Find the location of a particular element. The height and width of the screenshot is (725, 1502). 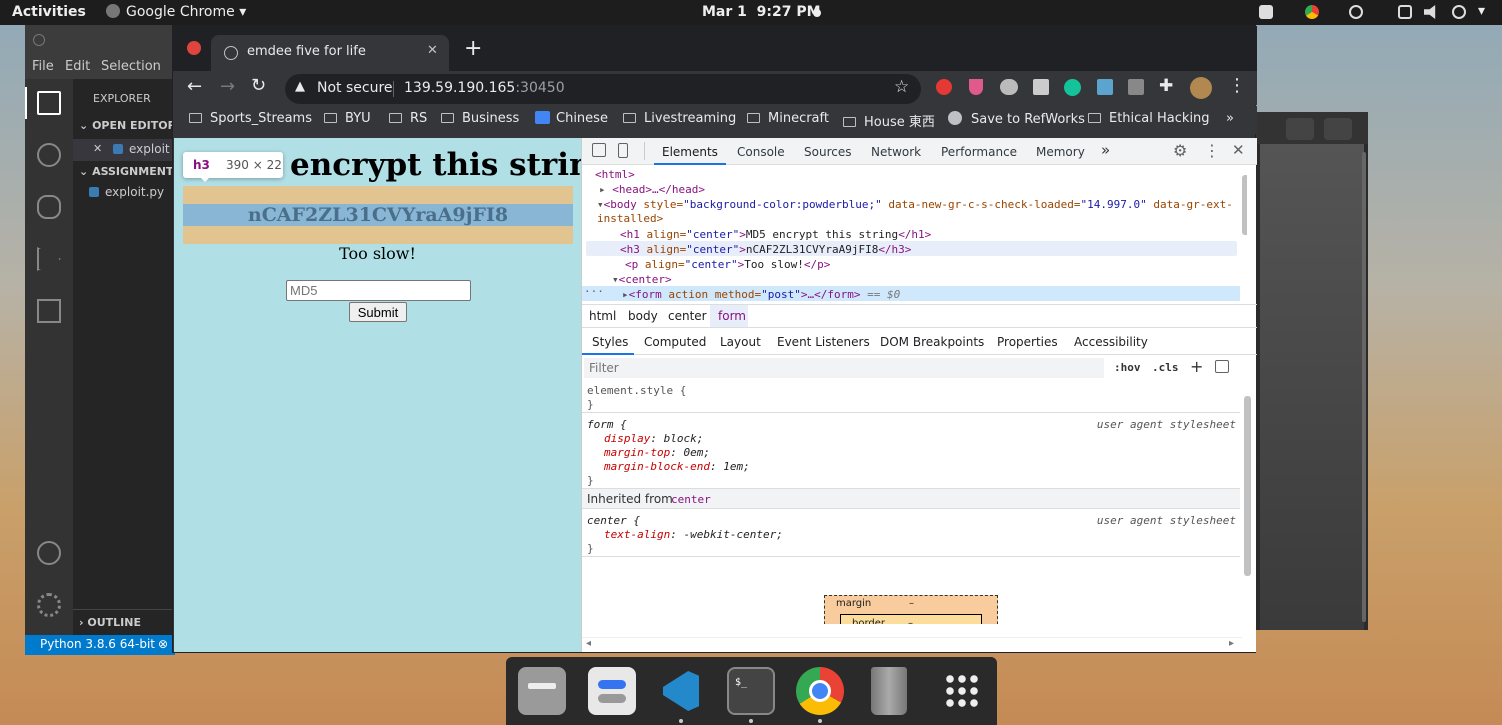

subtab-properties: Properties is located at coordinates (1027, 342).